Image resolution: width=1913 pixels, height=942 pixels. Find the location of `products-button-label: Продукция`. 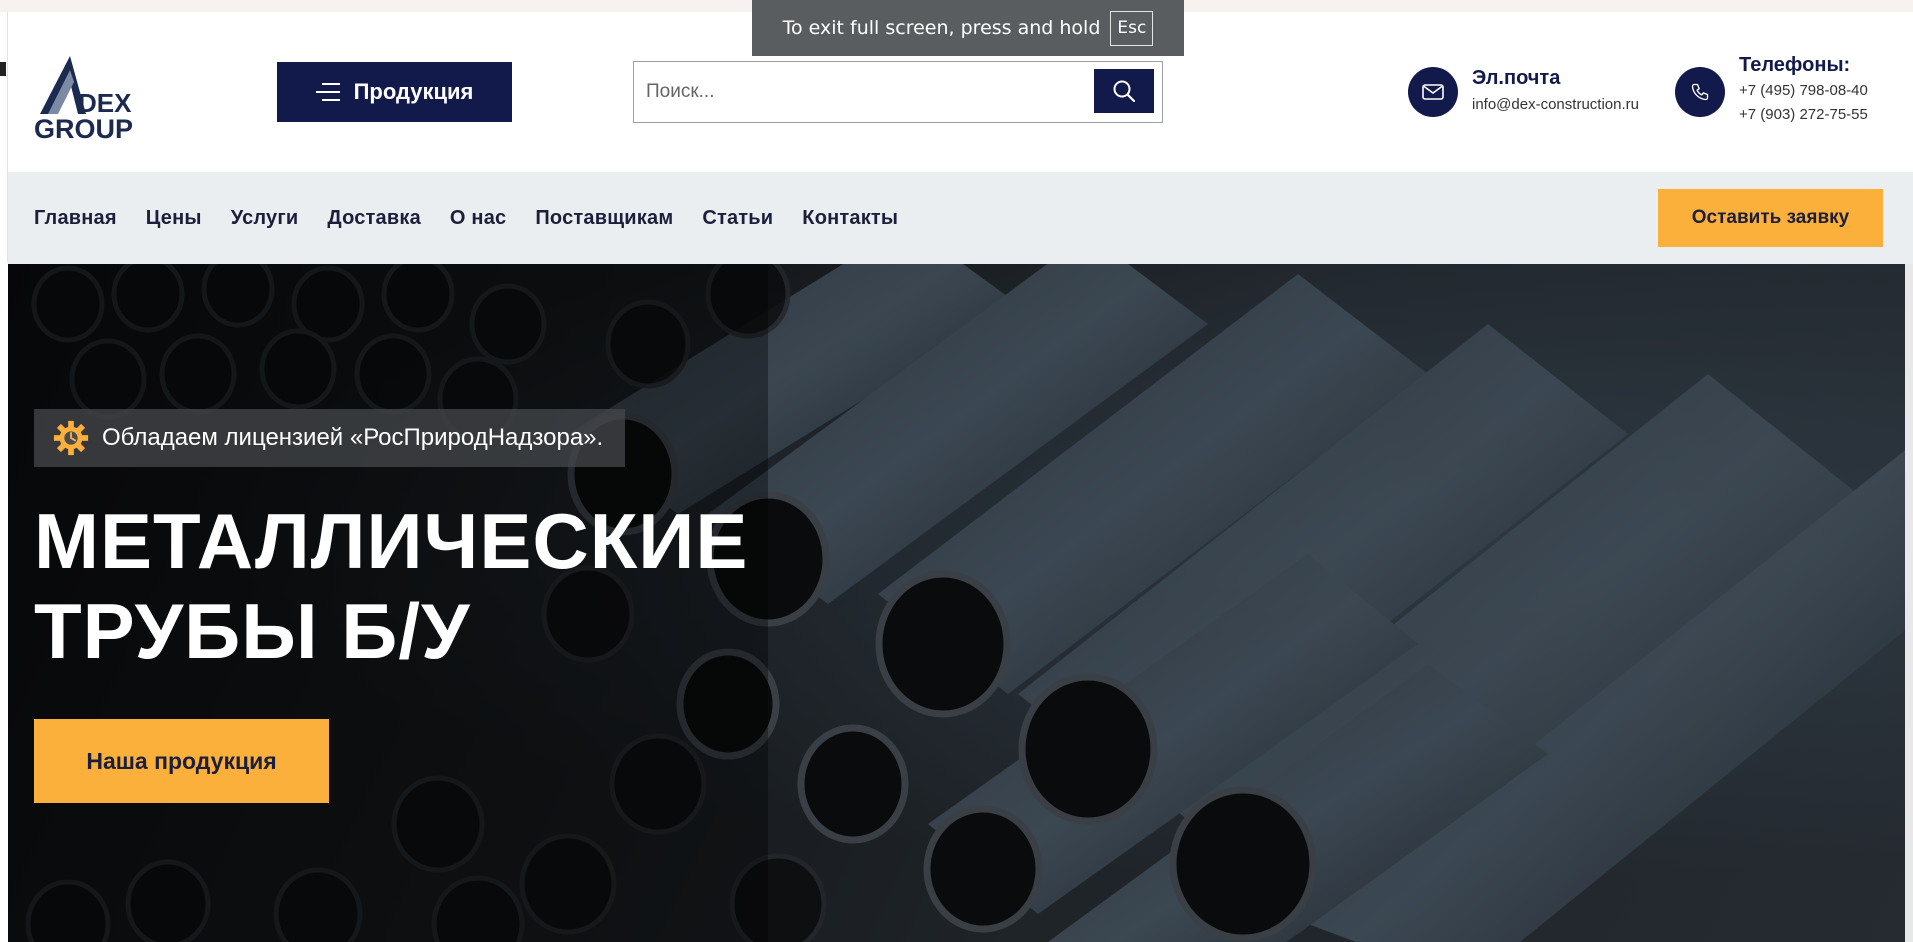

products-button-label: Продукция is located at coordinates (413, 91).